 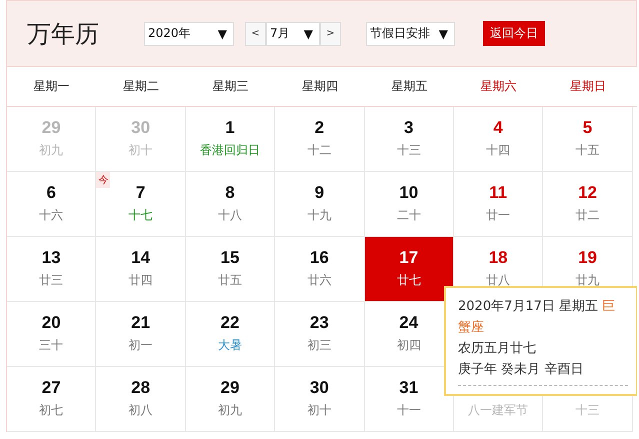 What do you see at coordinates (588, 150) in the screenshot?
I see `lunar-date: 十五` at bounding box center [588, 150].